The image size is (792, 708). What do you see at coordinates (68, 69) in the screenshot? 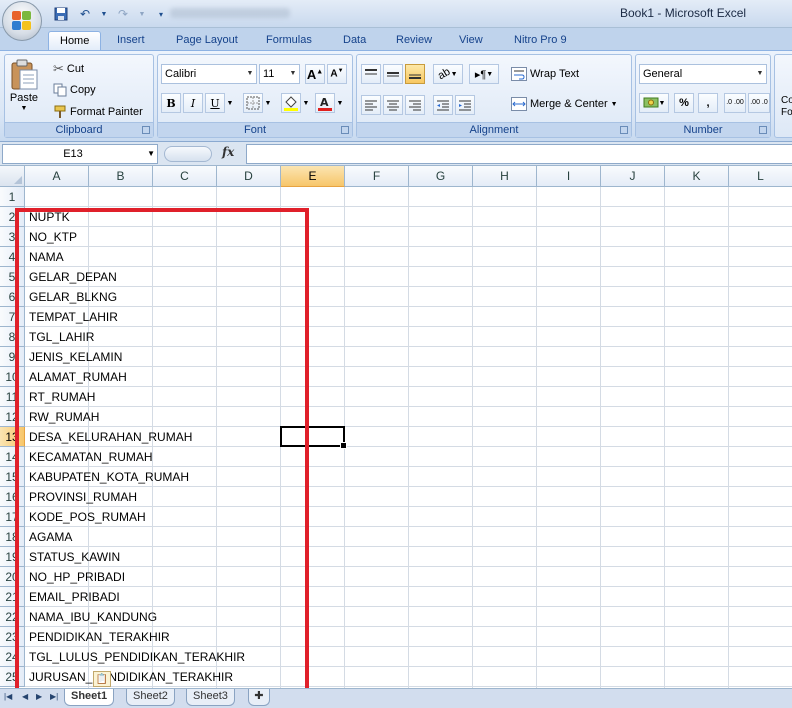
I see `cut-button: ✂ Cut` at bounding box center [68, 69].